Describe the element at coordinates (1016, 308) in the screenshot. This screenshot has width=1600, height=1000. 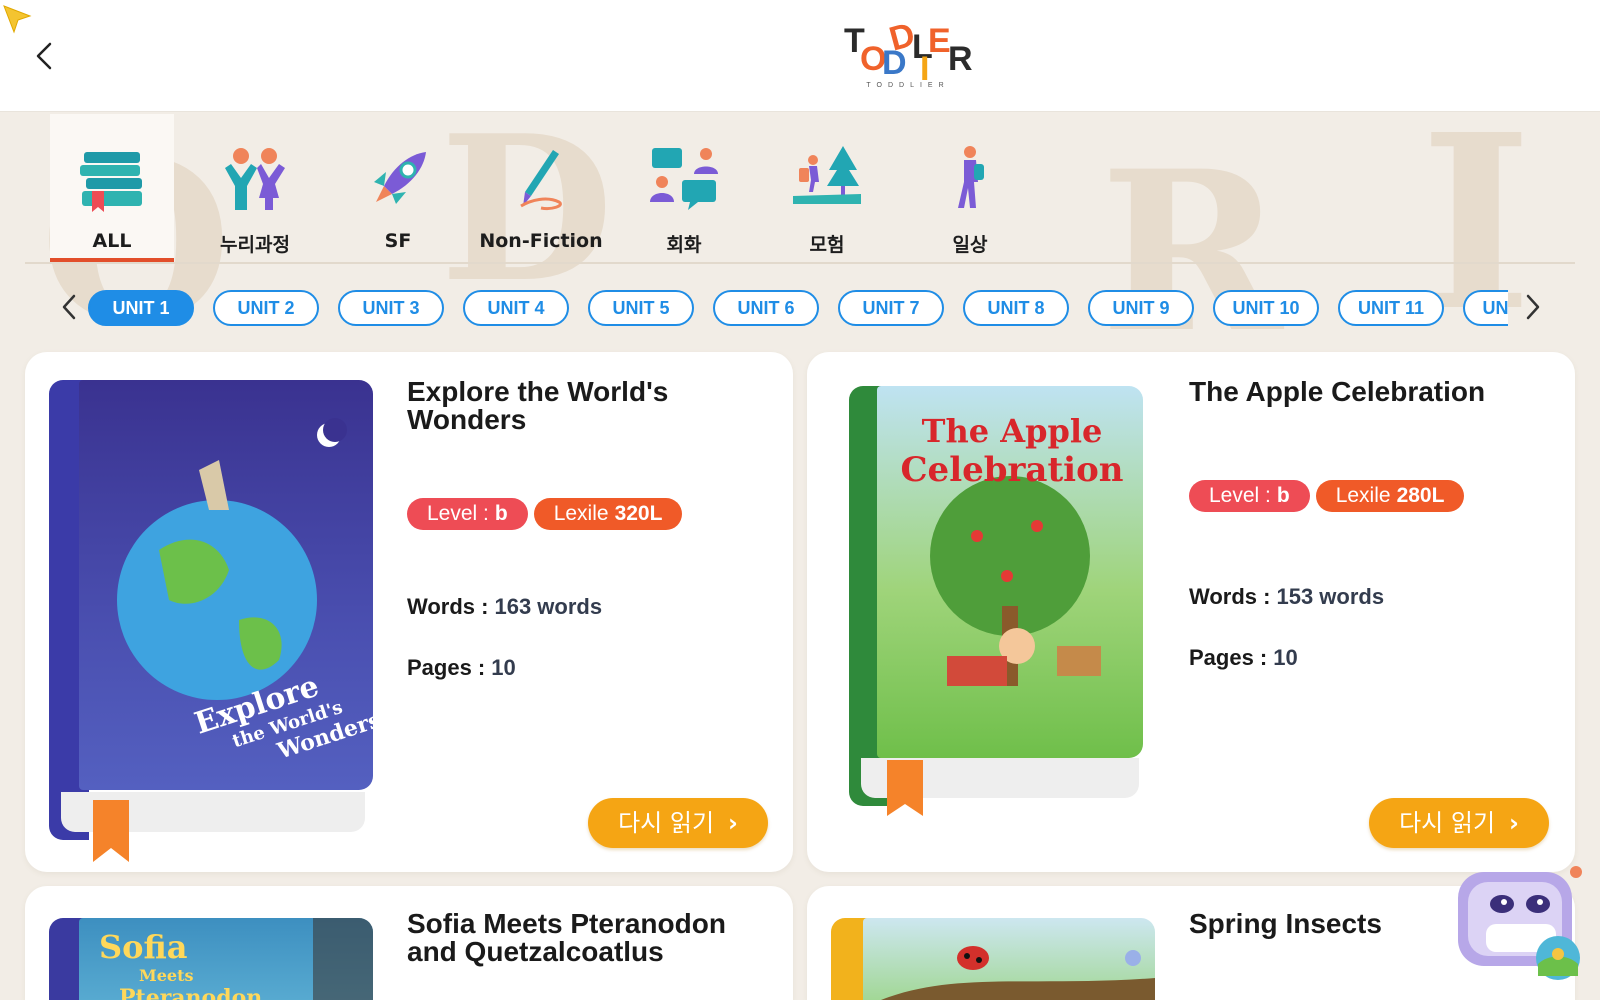
I see `unit-pill: UNIT 8` at that location.